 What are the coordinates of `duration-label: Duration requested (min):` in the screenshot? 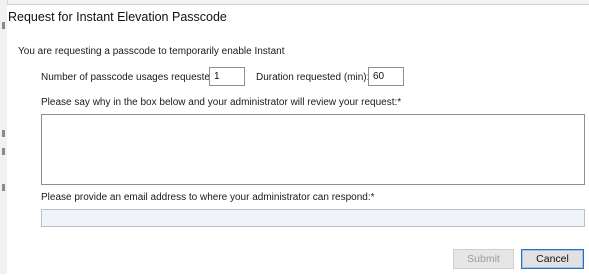 It's located at (313, 77).